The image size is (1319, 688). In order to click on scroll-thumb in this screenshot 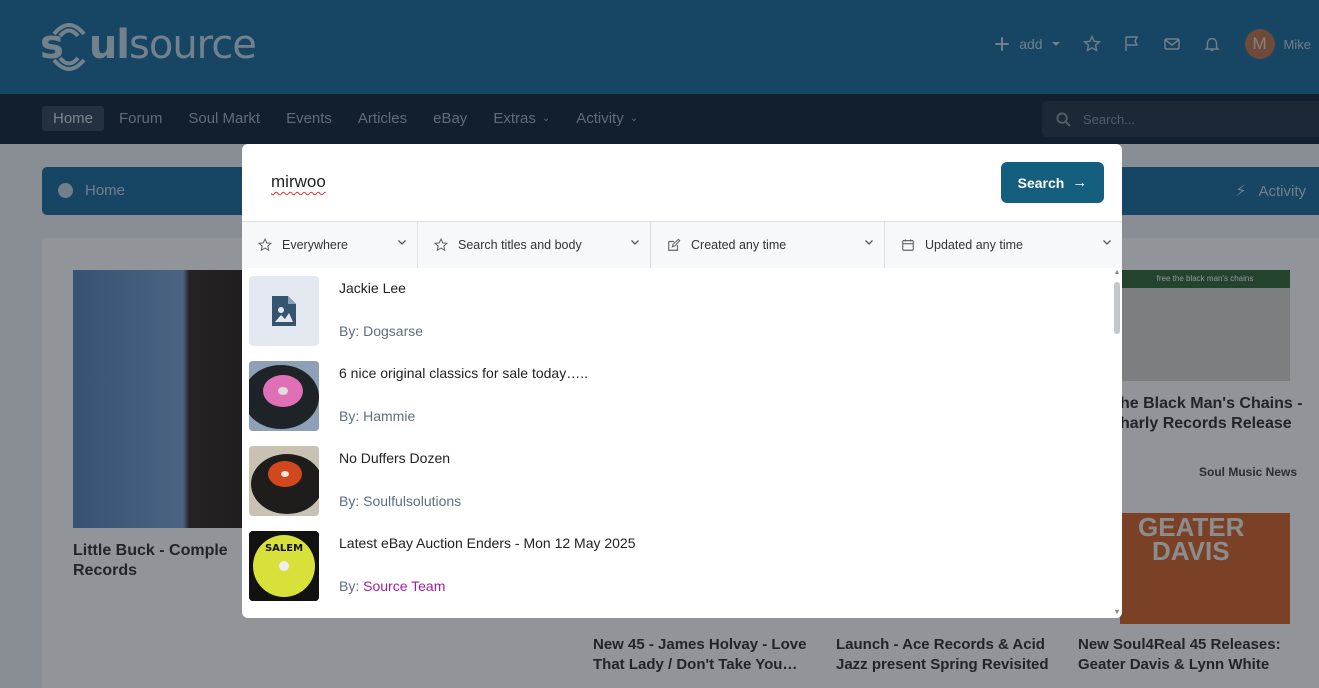, I will do `click(1117, 308)`.